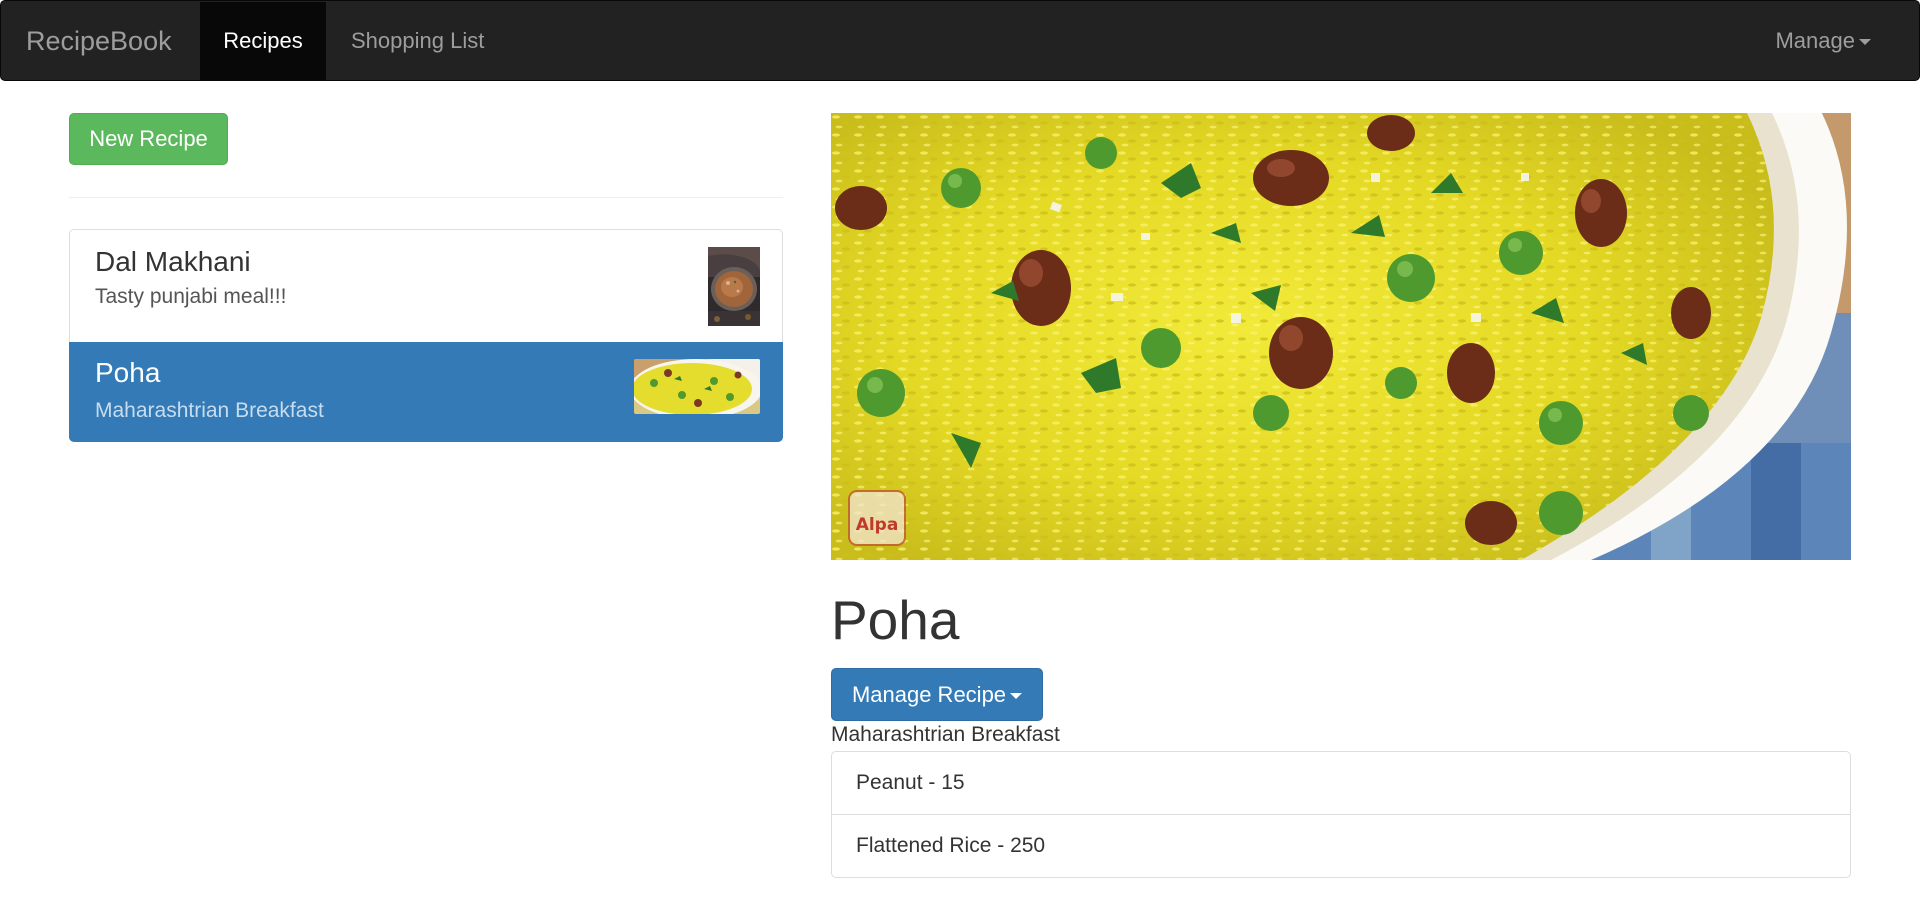 This screenshot has height=912, width=1920. What do you see at coordinates (877, 525) in the screenshot?
I see `svg-text: Alpa` at bounding box center [877, 525].